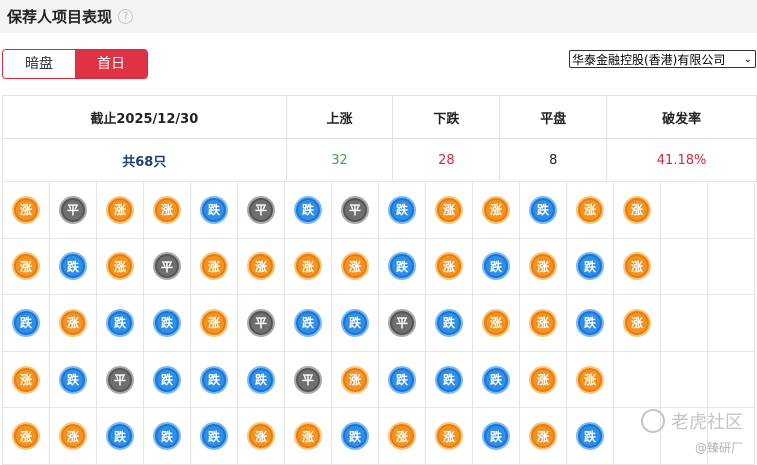 Image resolution: width=757 pixels, height=465 pixels. I want to click on total-count: 共68只, so click(144, 160).